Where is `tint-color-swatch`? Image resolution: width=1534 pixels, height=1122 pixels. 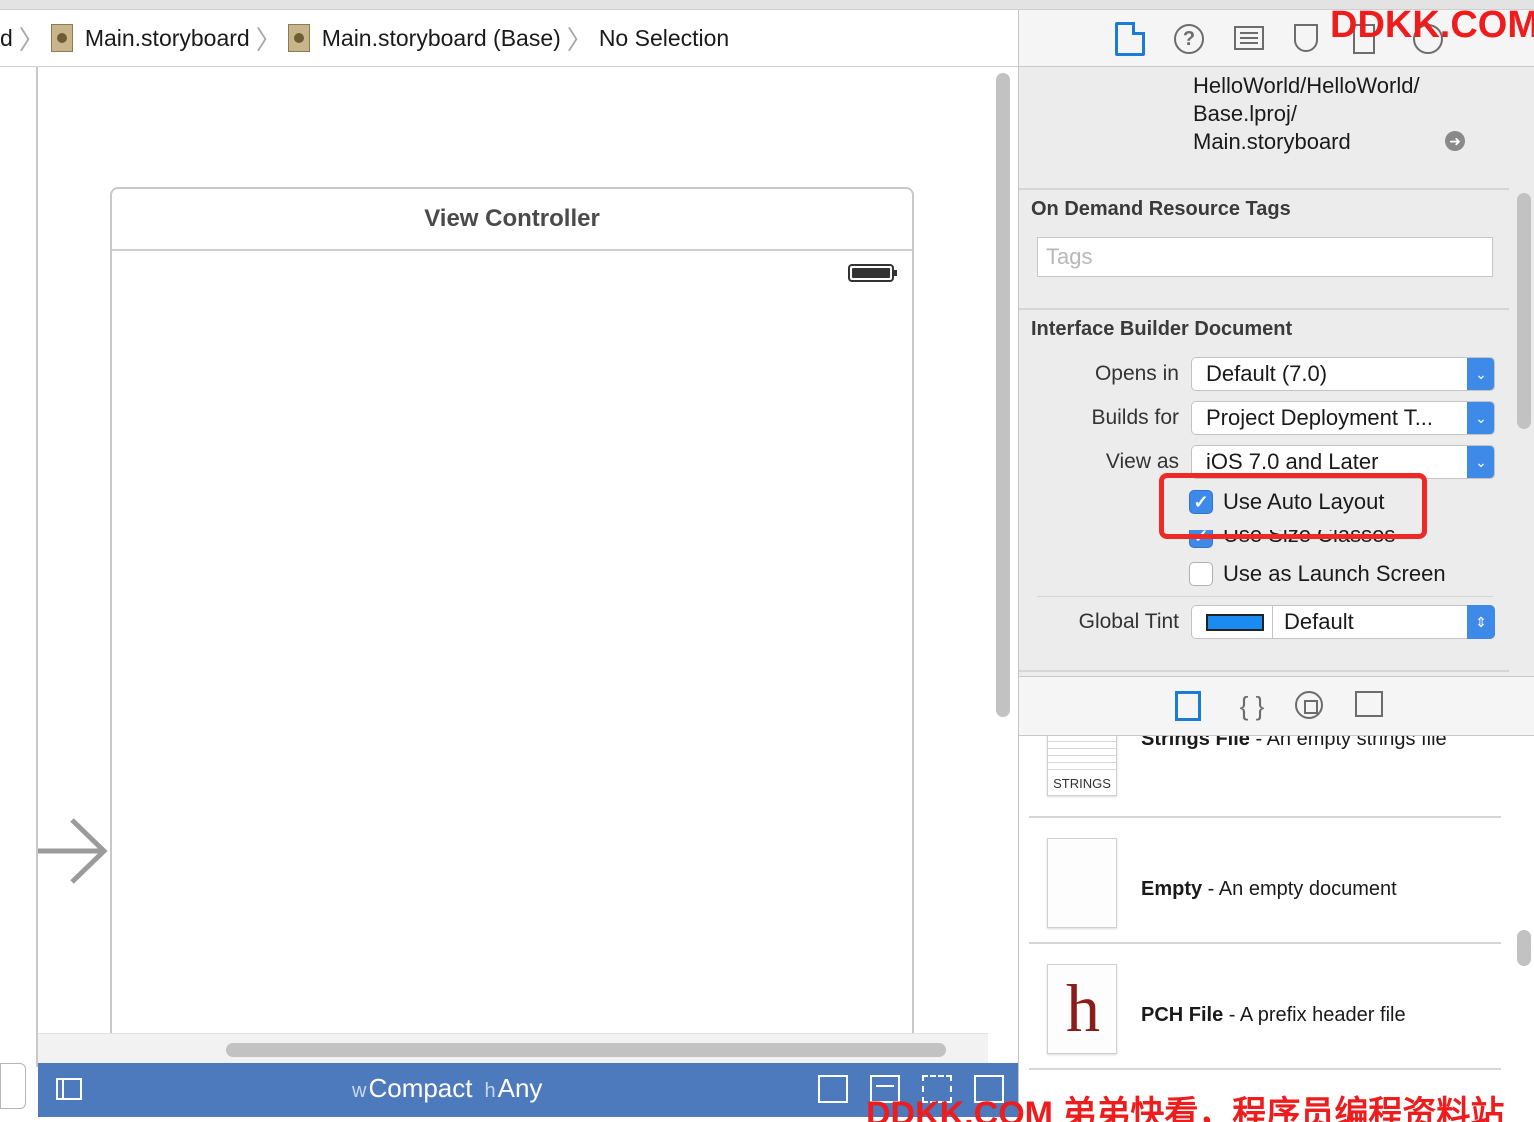 tint-color-swatch is located at coordinates (1235, 622).